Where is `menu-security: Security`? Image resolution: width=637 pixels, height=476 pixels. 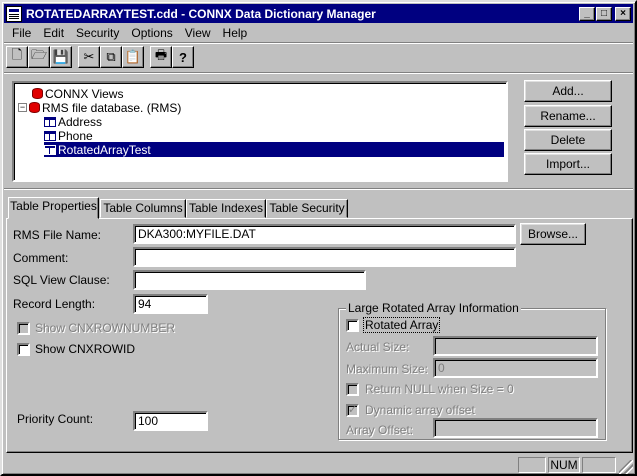 menu-security: Security is located at coordinates (97, 33).